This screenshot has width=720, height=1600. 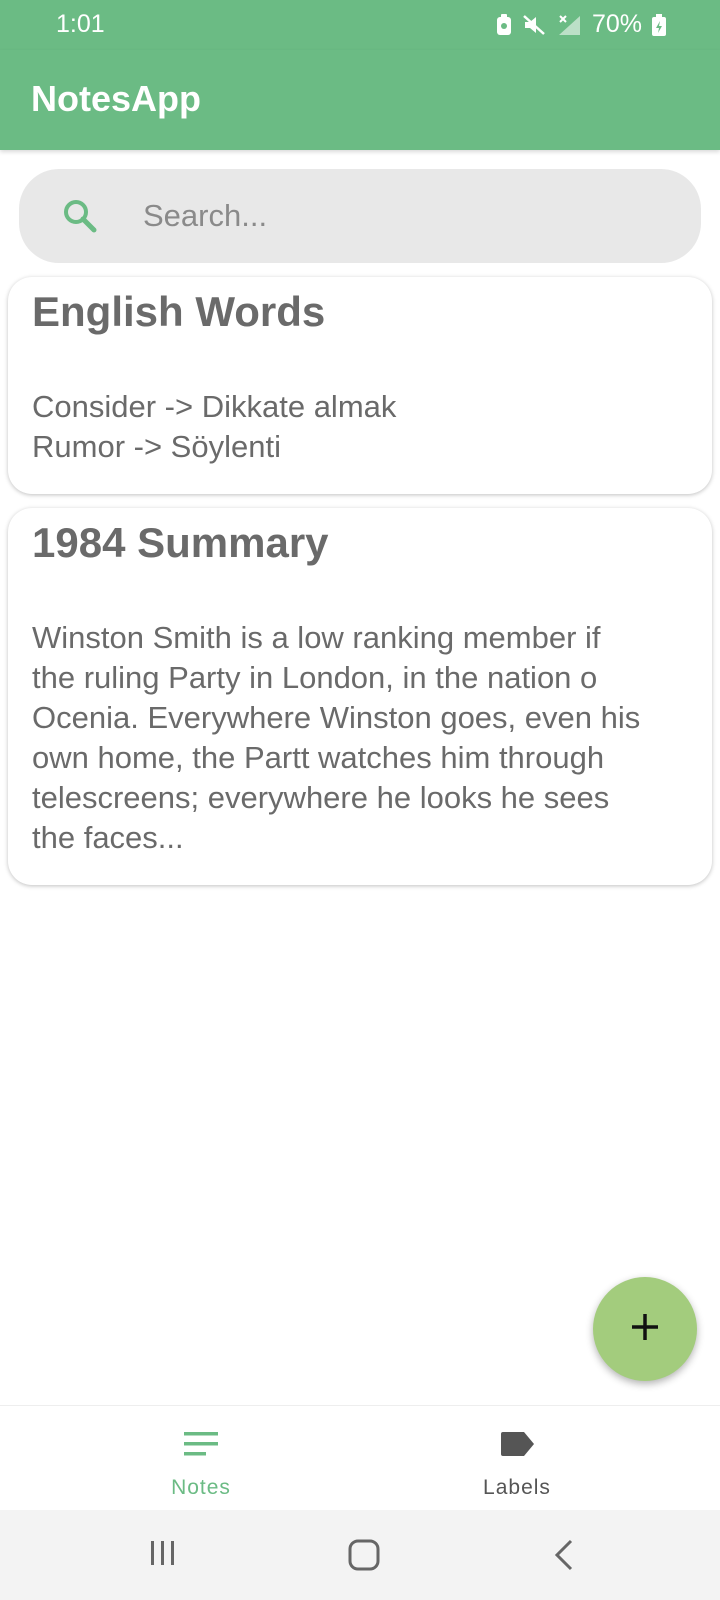 What do you see at coordinates (180, 542) in the screenshot?
I see `note-title: 1984 Summary` at bounding box center [180, 542].